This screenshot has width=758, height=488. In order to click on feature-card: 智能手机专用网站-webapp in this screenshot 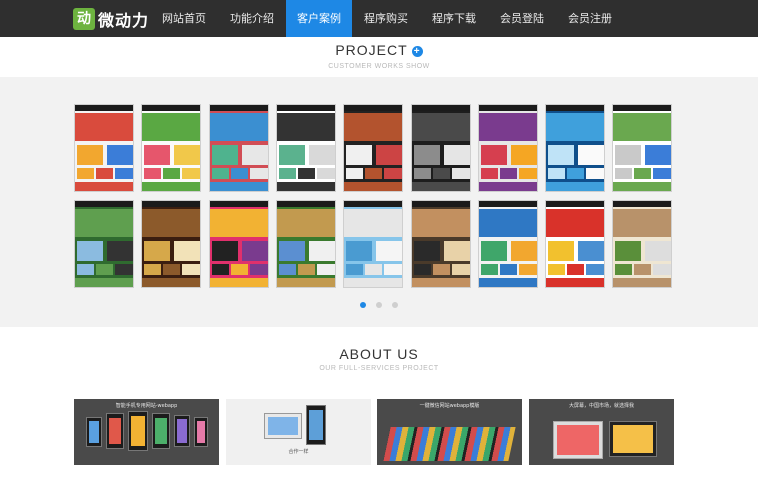, I will do `click(146, 432)`.